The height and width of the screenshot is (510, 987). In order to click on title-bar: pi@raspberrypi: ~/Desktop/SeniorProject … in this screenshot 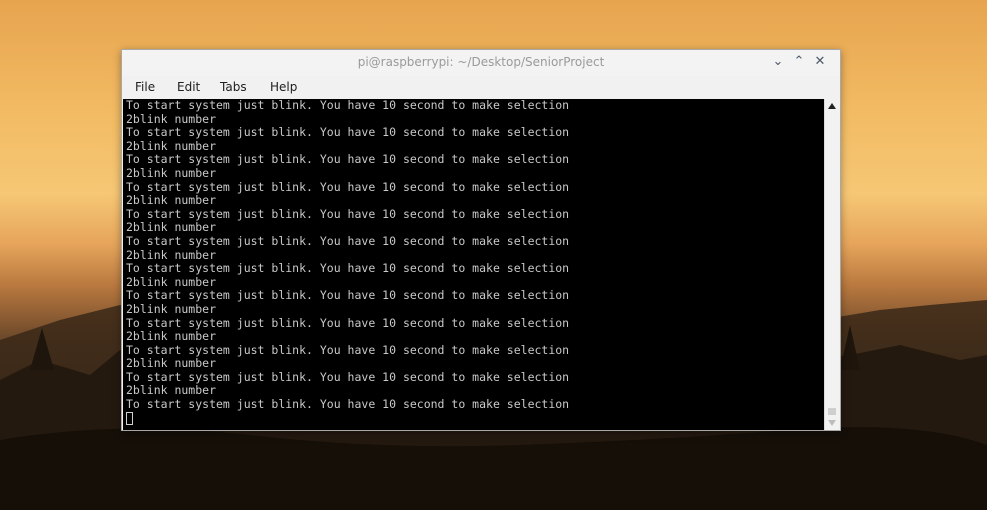, I will do `click(481, 63)`.